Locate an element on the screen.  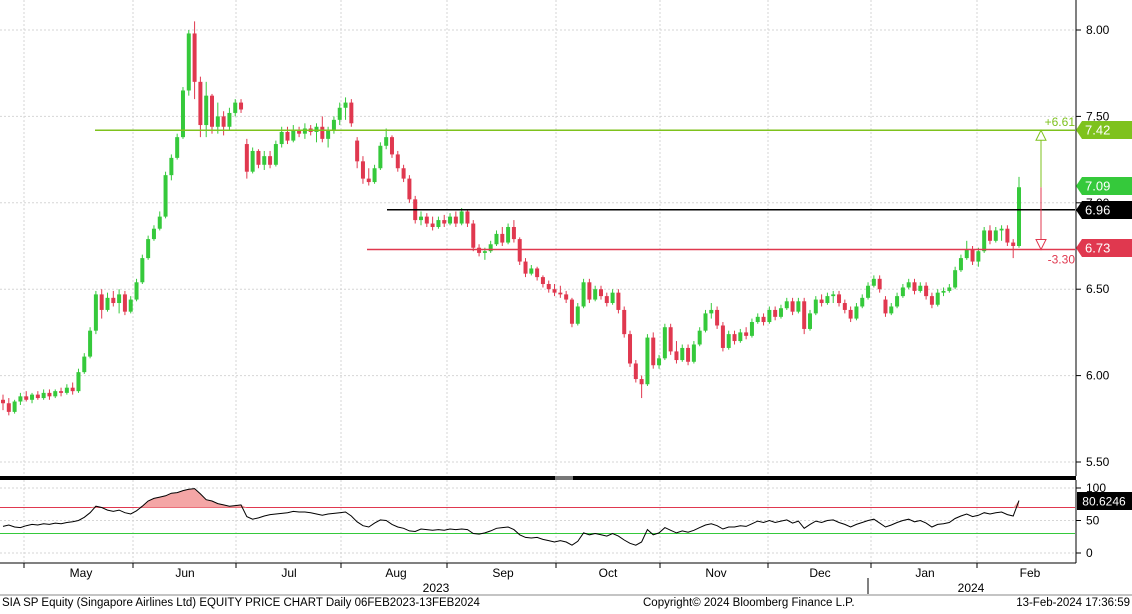
separator-handle is located at coordinates (564, 478).